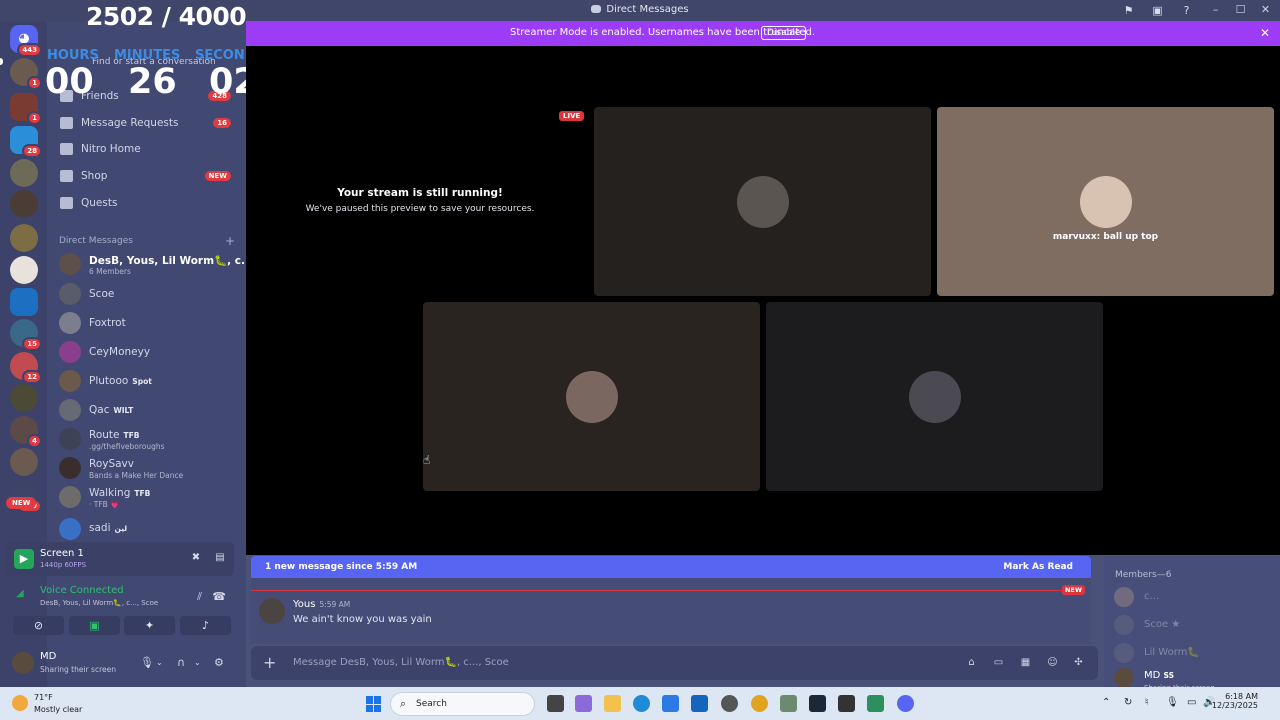 The image size is (1280, 720). What do you see at coordinates (148, 497) in the screenshot?
I see `dm-item-walking: Walking TFB · TFB 💗` at bounding box center [148, 497].